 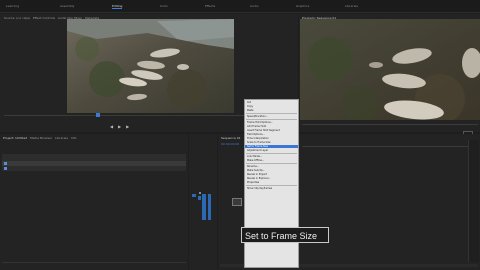 What do you see at coordinates (237, 202) in the screenshot?
I see `clip-on-timeline` at bounding box center [237, 202].